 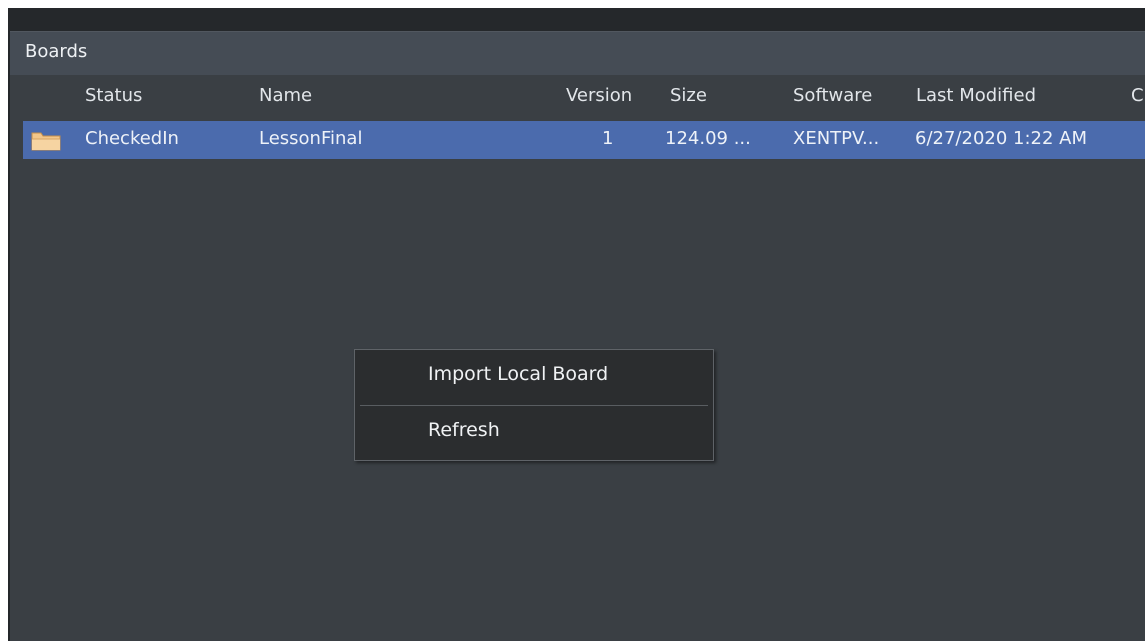 I want to click on cell-version: 1, so click(x=608, y=138).